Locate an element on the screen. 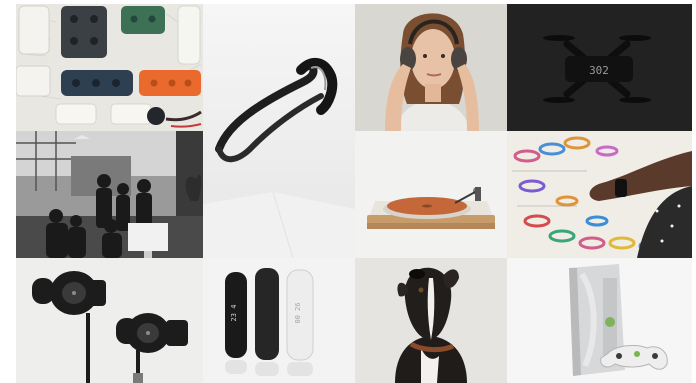 The width and height of the screenshot is (696, 383). tile-power-strips is located at coordinates (109, 67).